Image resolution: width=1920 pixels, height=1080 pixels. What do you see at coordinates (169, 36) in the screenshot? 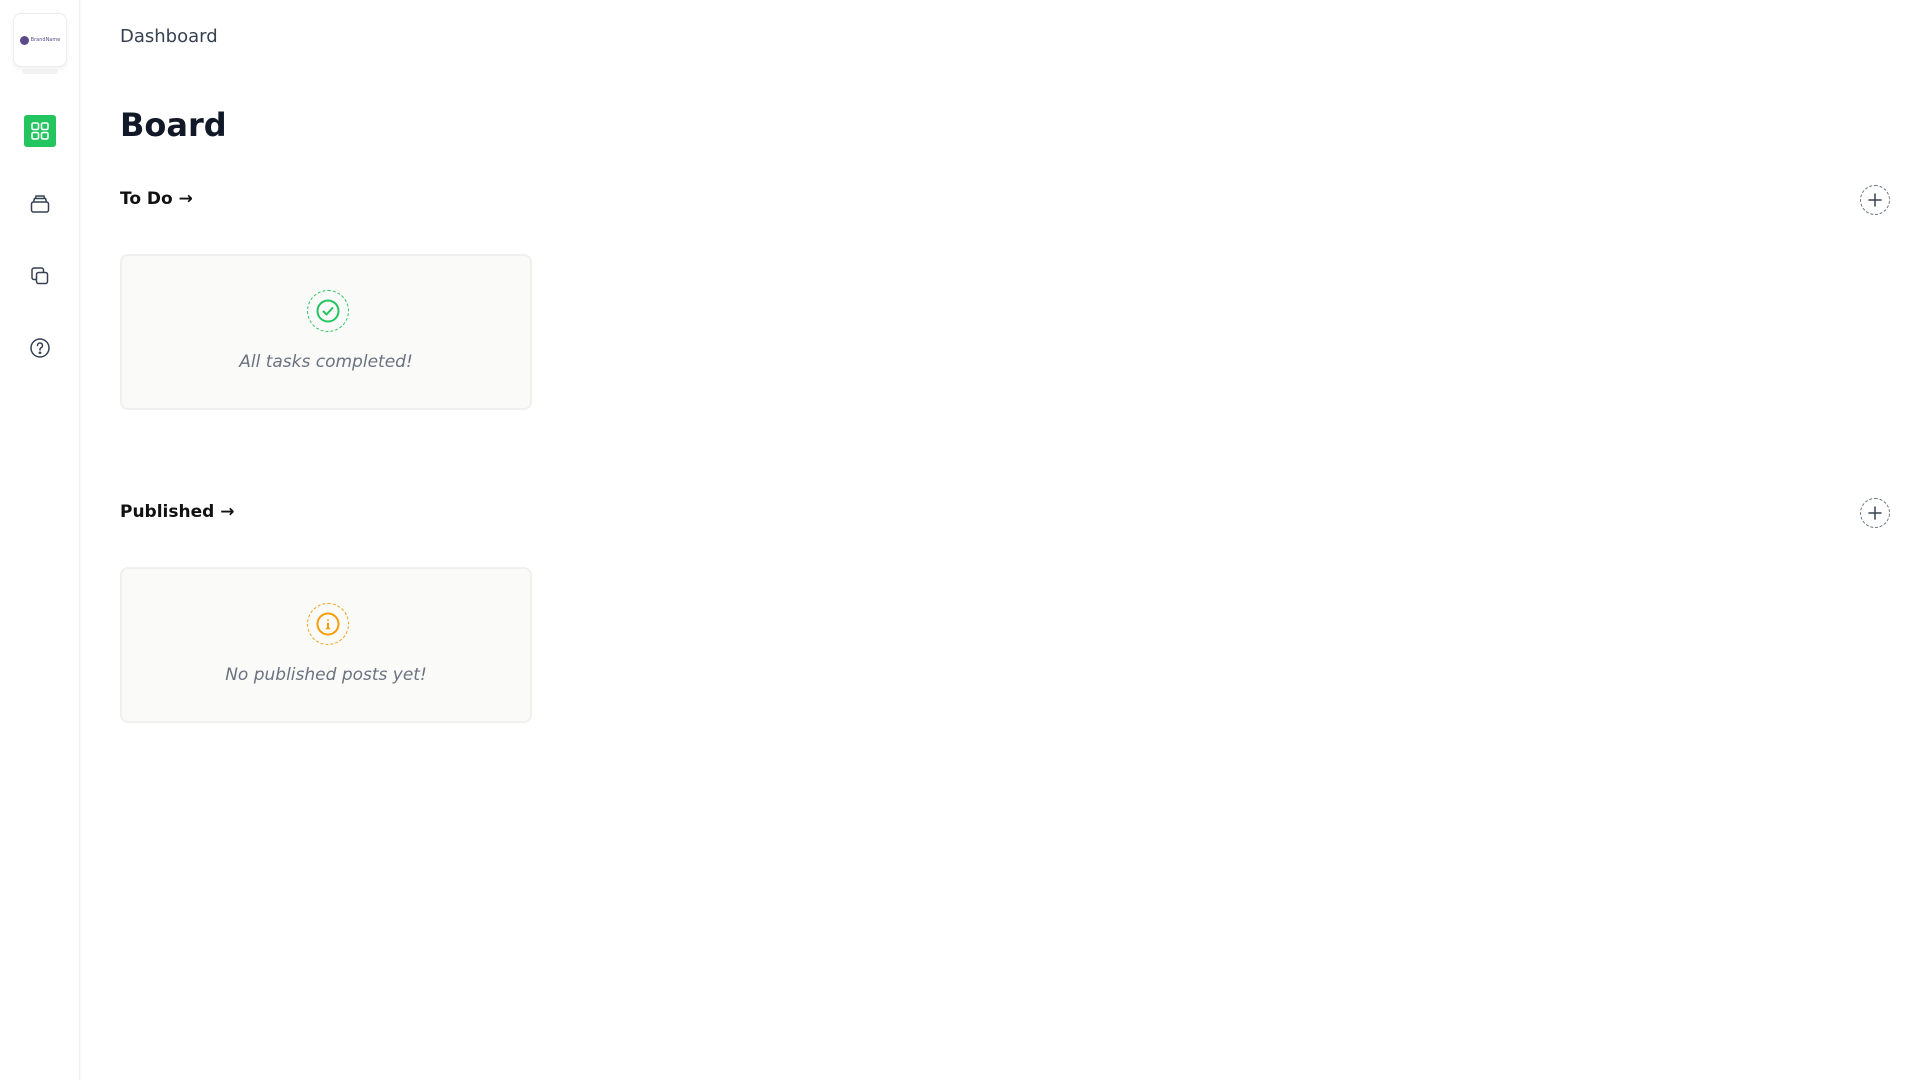
I see `breadcrumb: Dashboard` at bounding box center [169, 36].